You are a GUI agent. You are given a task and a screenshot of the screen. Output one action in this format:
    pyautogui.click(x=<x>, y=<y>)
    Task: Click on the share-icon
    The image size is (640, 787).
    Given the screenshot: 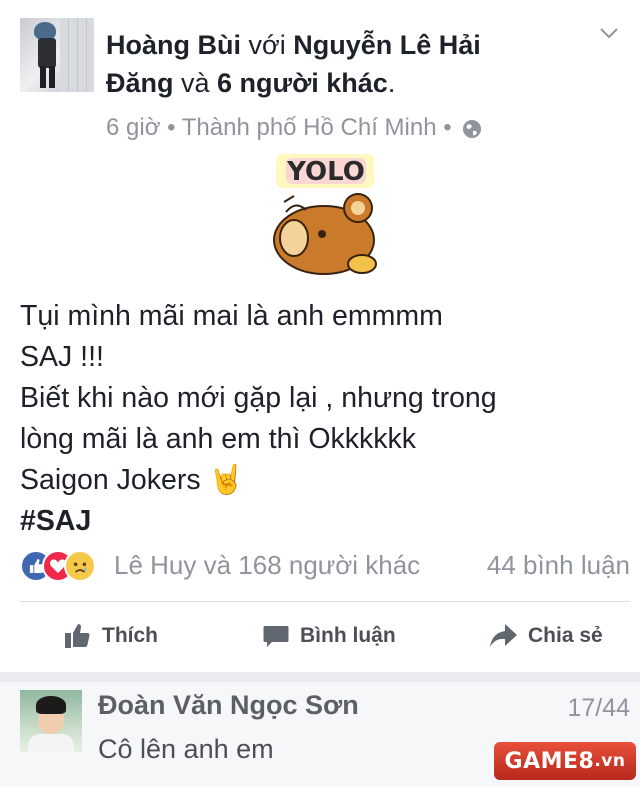 What is the action you would take?
    pyautogui.click(x=503, y=635)
    